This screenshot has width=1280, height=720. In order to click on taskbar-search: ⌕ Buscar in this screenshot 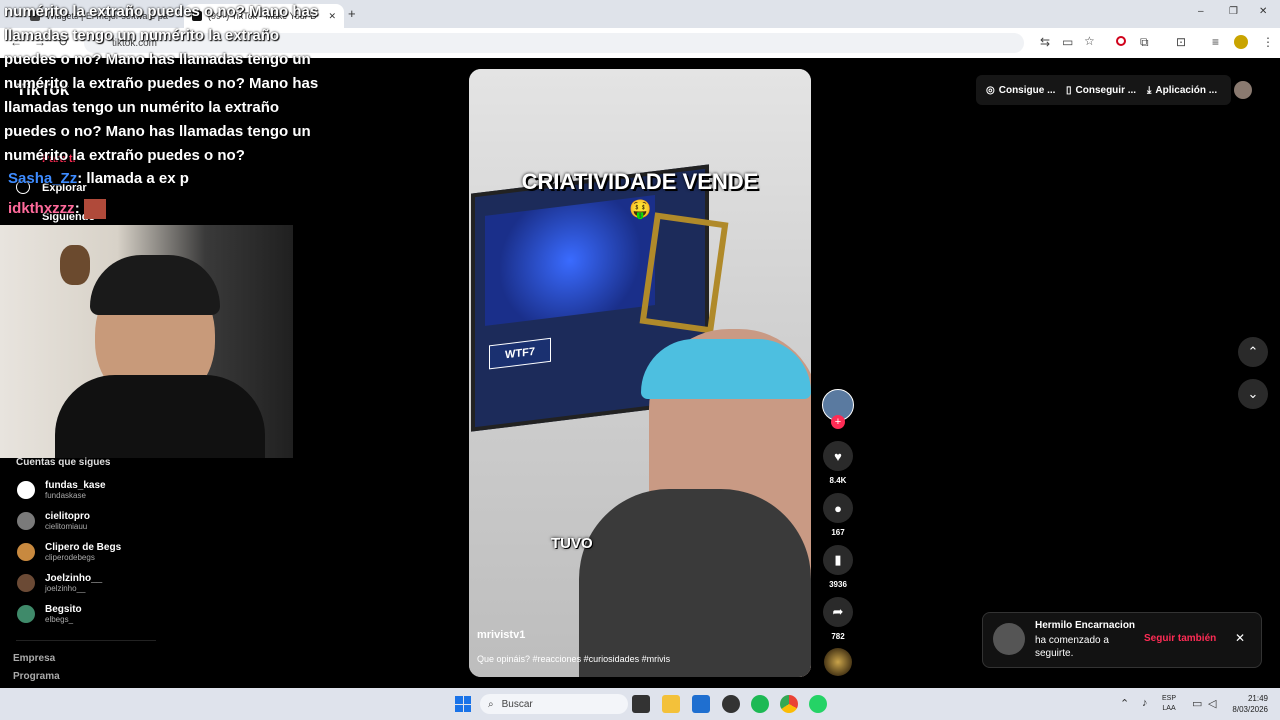, I will do `click(554, 704)`.